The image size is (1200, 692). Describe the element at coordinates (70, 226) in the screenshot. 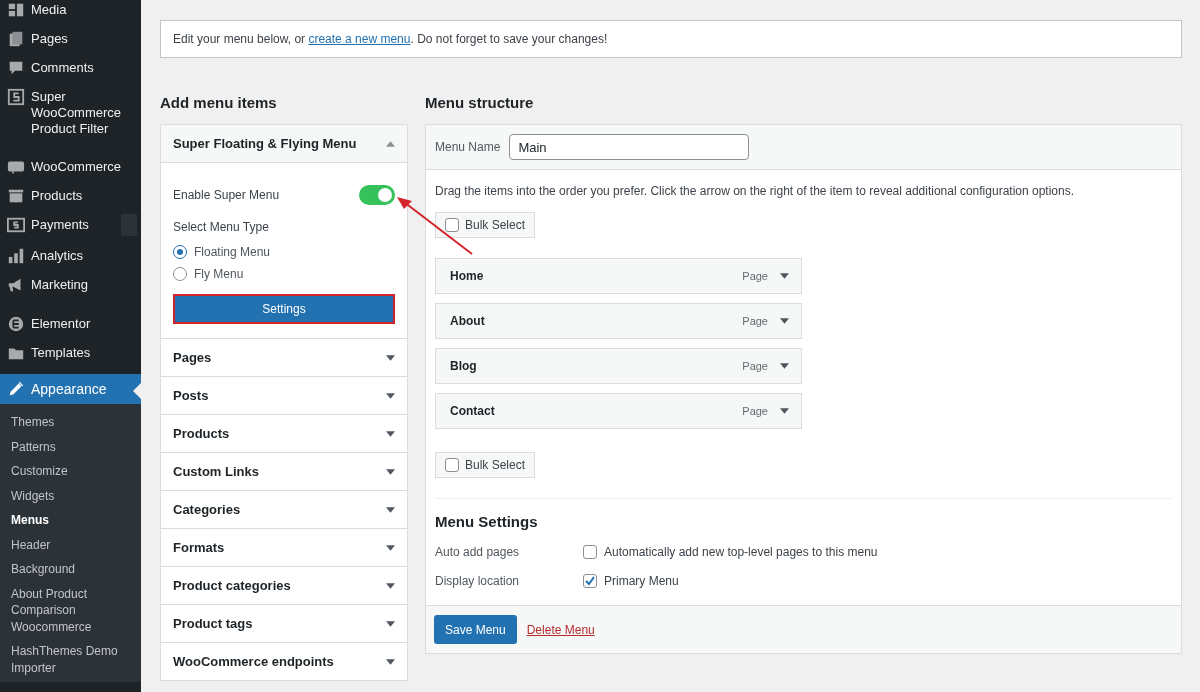

I see `sidebar-item: Payments` at that location.